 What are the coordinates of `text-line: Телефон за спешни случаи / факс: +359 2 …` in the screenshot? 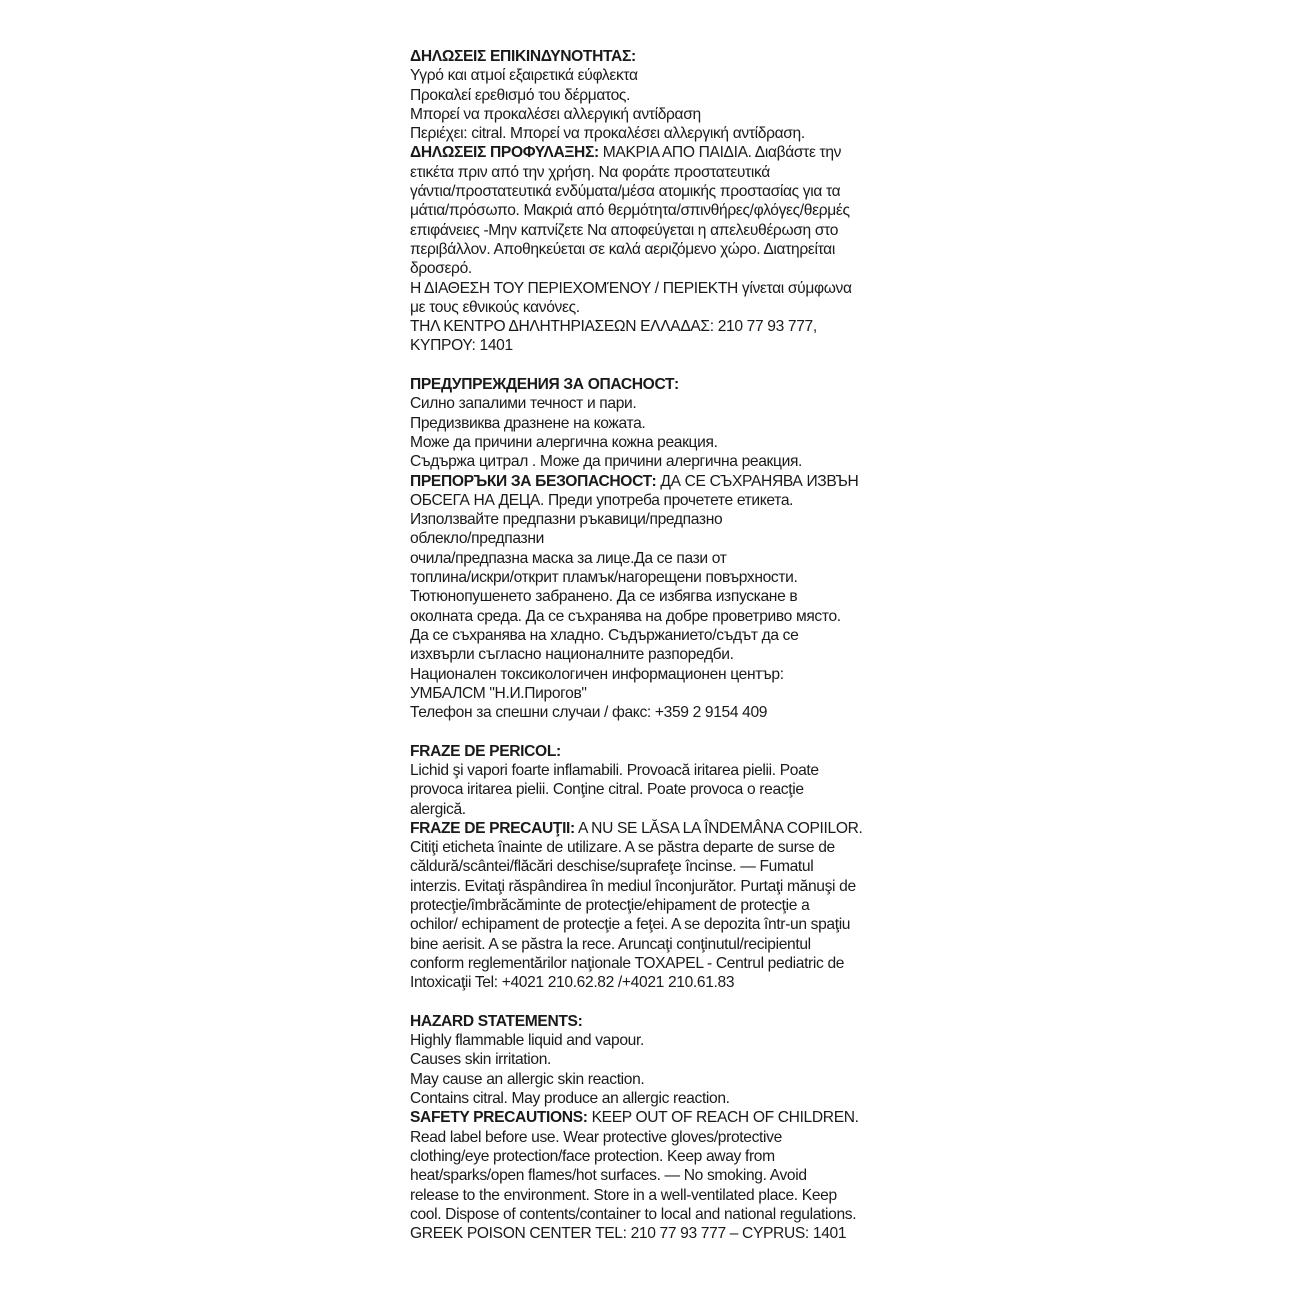 It's located at (655, 712).